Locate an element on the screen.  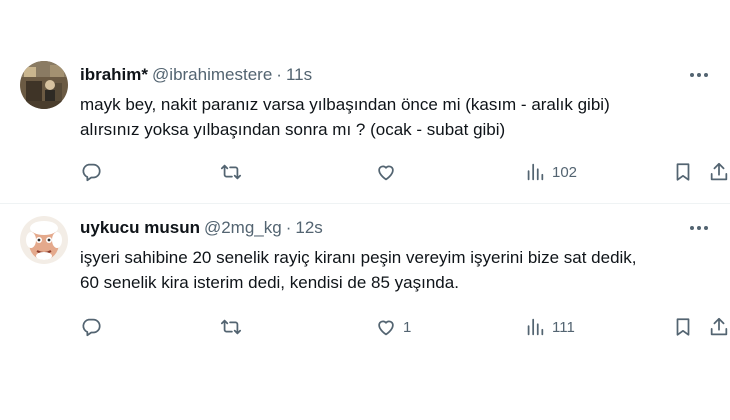
action-bar: 1 111 is located at coordinates (404, 327).